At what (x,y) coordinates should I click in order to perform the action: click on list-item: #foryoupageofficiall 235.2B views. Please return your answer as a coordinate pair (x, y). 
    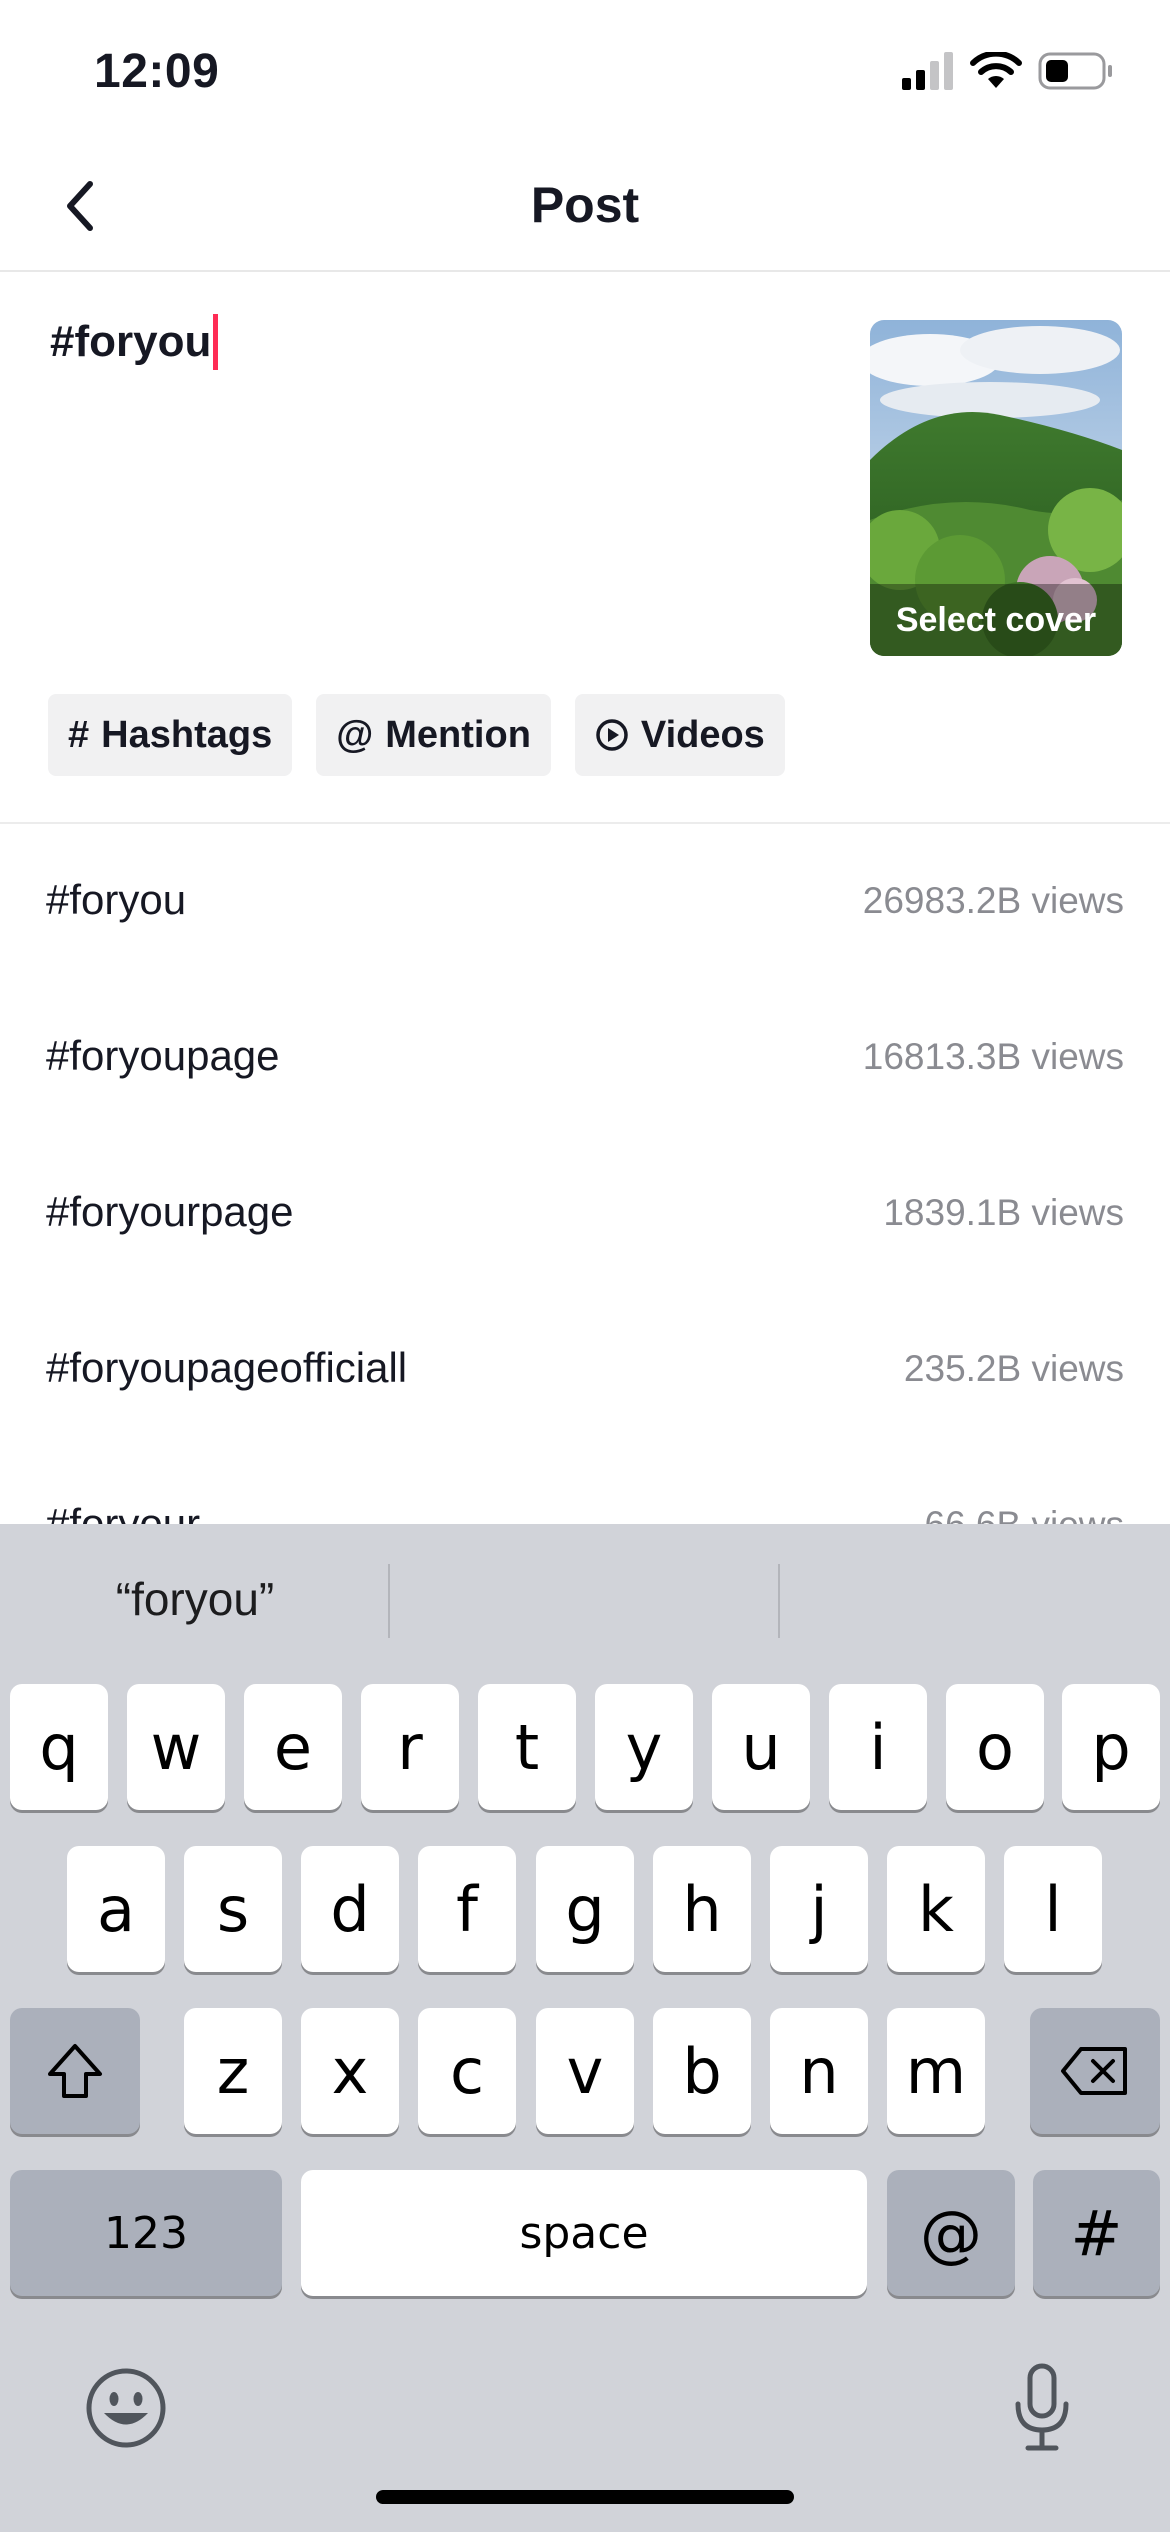
    Looking at the image, I should click on (585, 1370).